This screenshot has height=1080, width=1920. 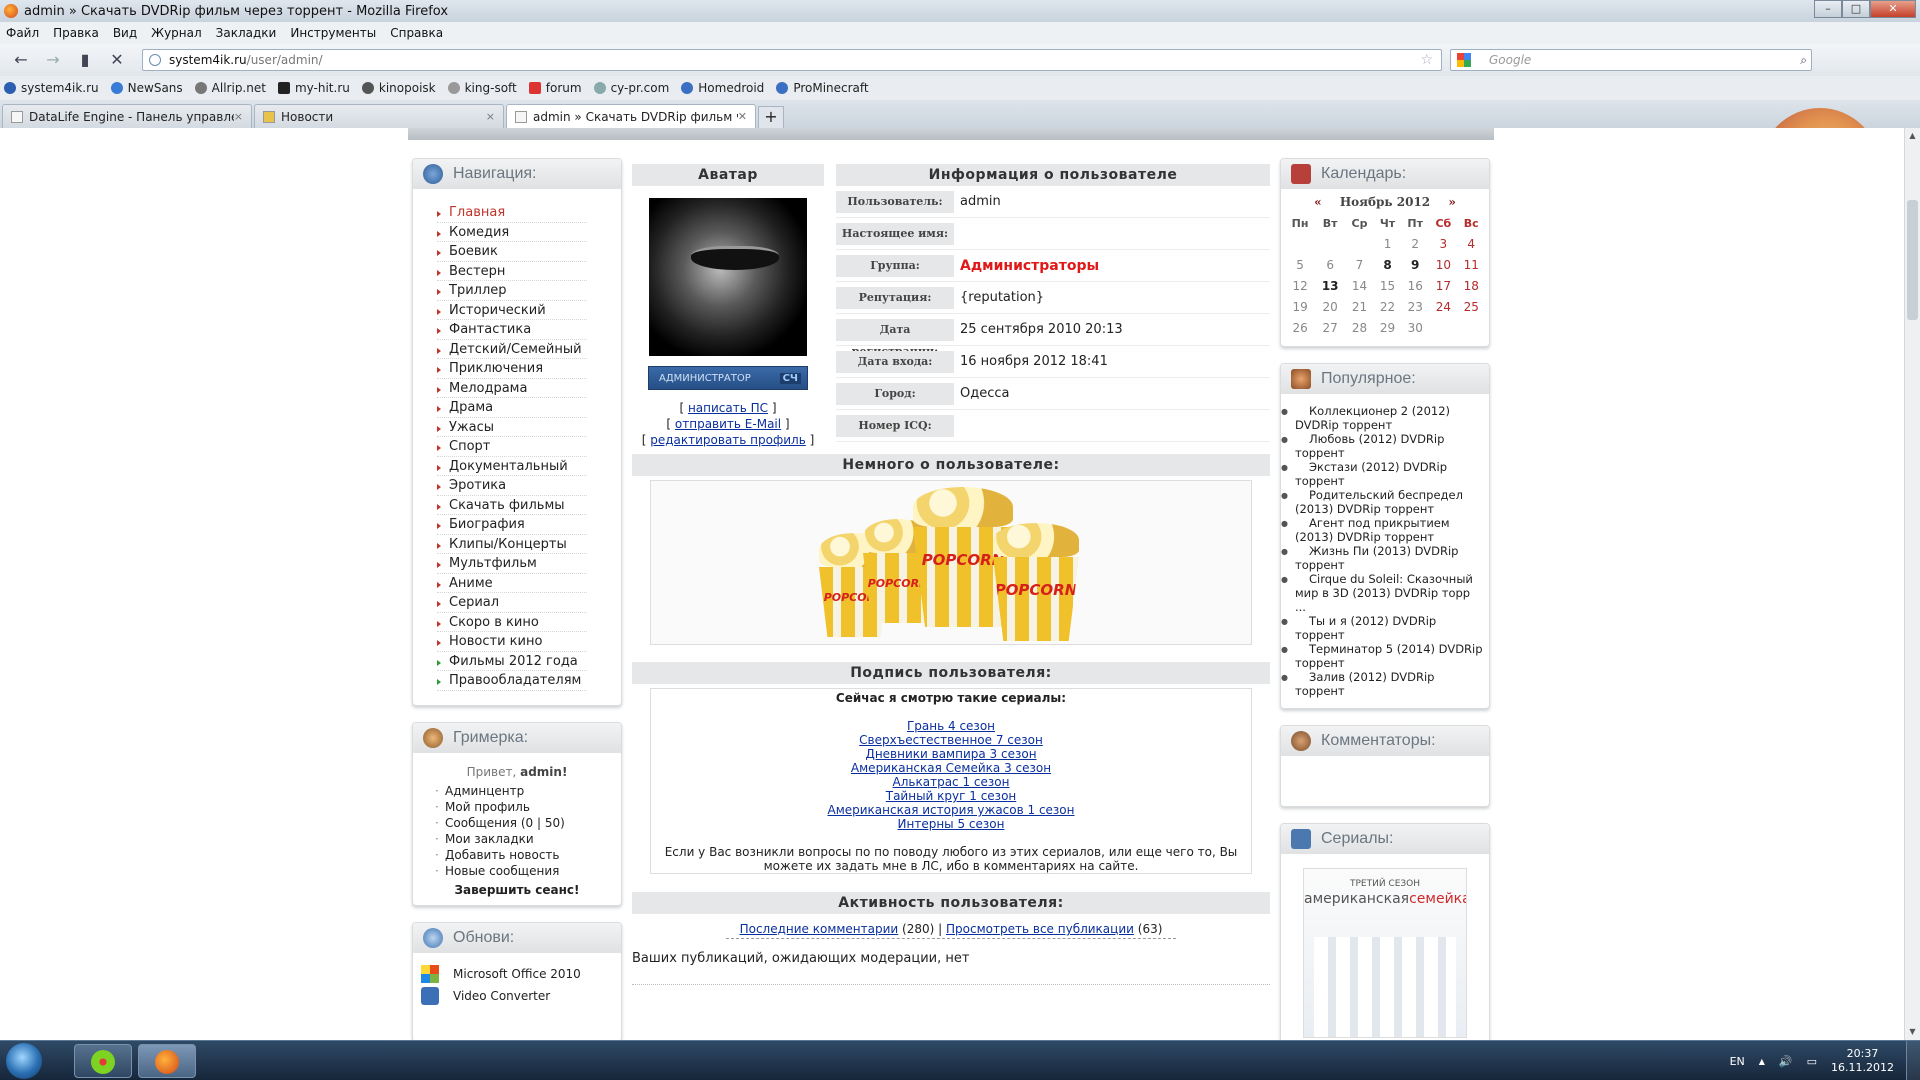 What do you see at coordinates (512, 213) in the screenshot?
I see `nav-item-home: Главная` at bounding box center [512, 213].